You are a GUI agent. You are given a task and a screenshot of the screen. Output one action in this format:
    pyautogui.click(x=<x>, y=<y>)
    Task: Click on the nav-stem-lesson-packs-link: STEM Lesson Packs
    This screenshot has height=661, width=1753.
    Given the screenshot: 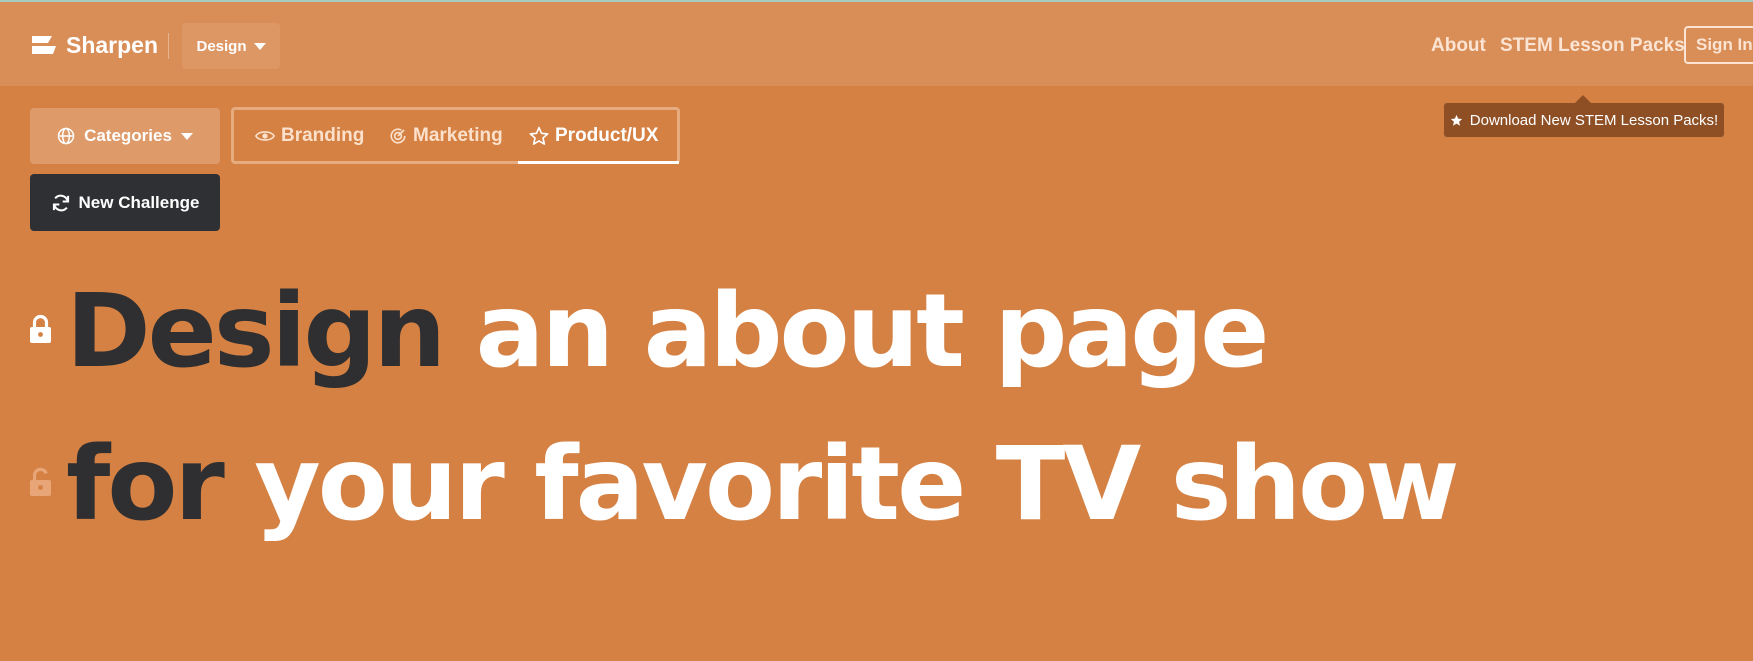 What is the action you would take?
    pyautogui.click(x=1592, y=46)
    